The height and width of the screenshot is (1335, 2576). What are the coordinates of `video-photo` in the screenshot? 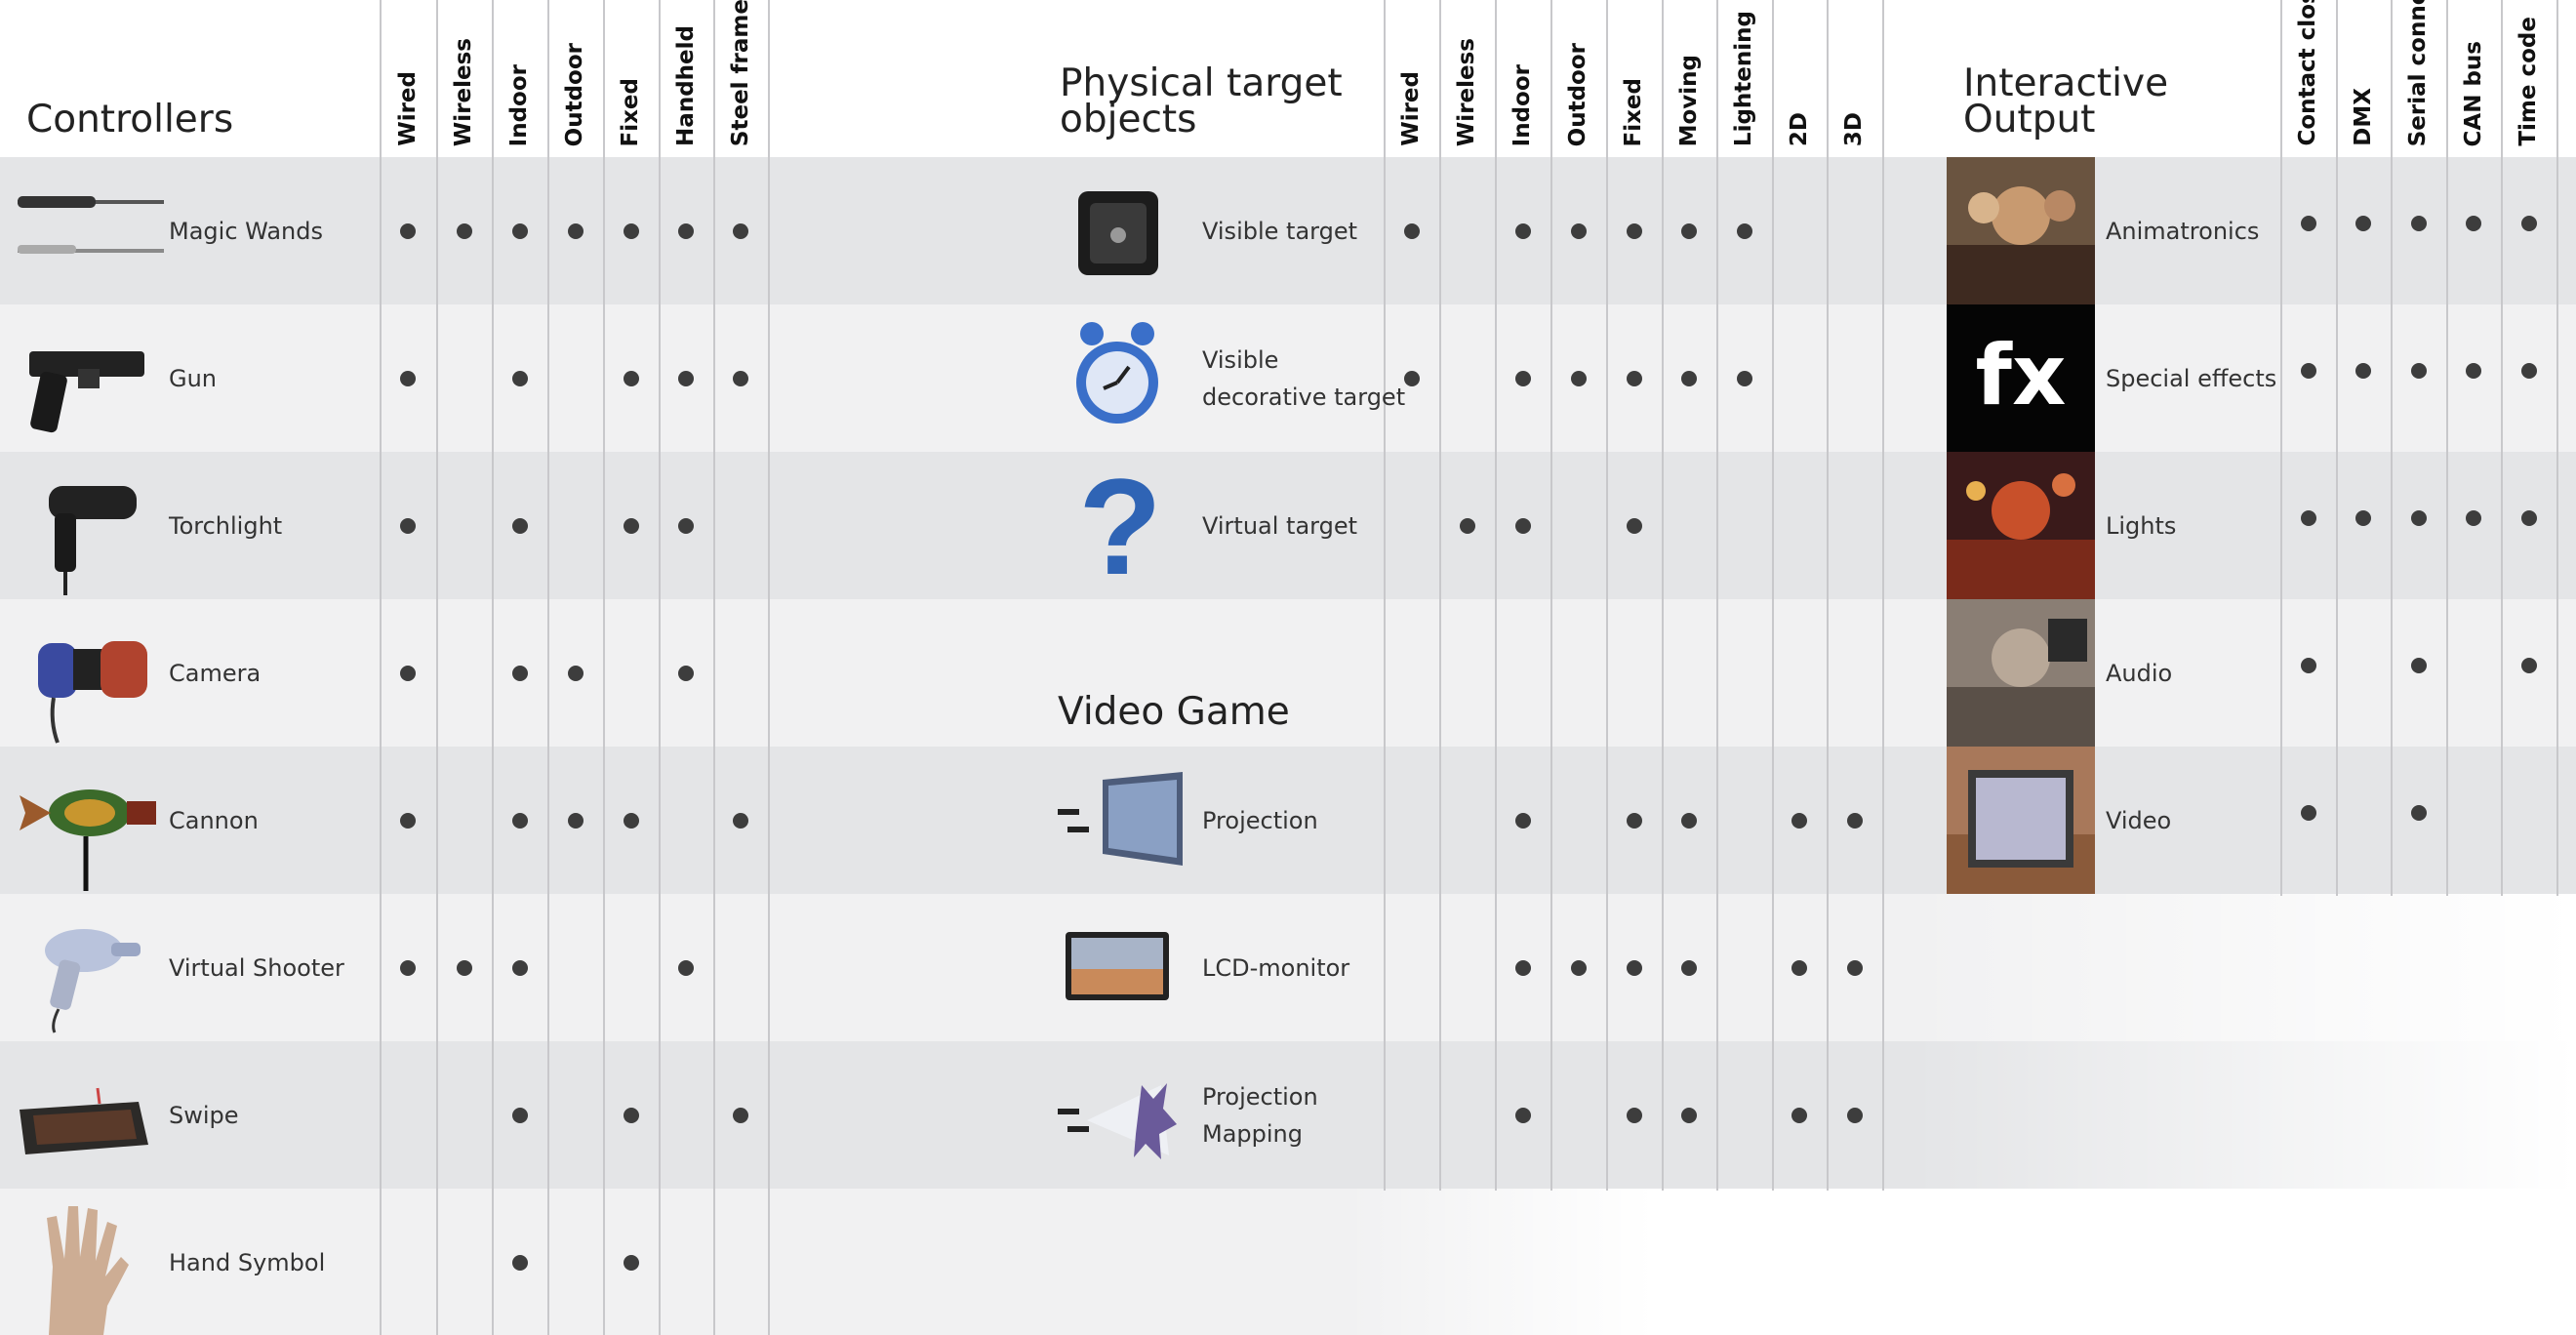 It's located at (2021, 820).